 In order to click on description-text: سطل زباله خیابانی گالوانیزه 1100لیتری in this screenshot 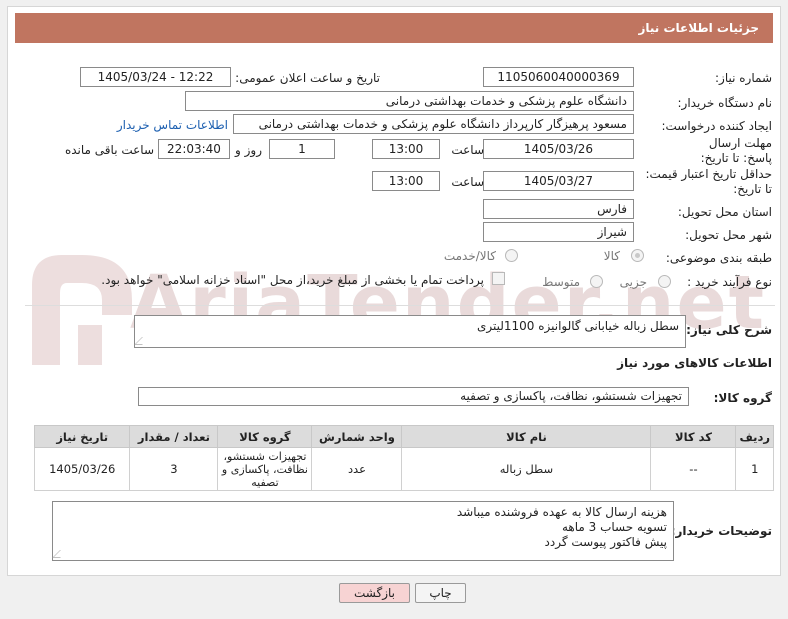, I will do `click(577, 326)`.